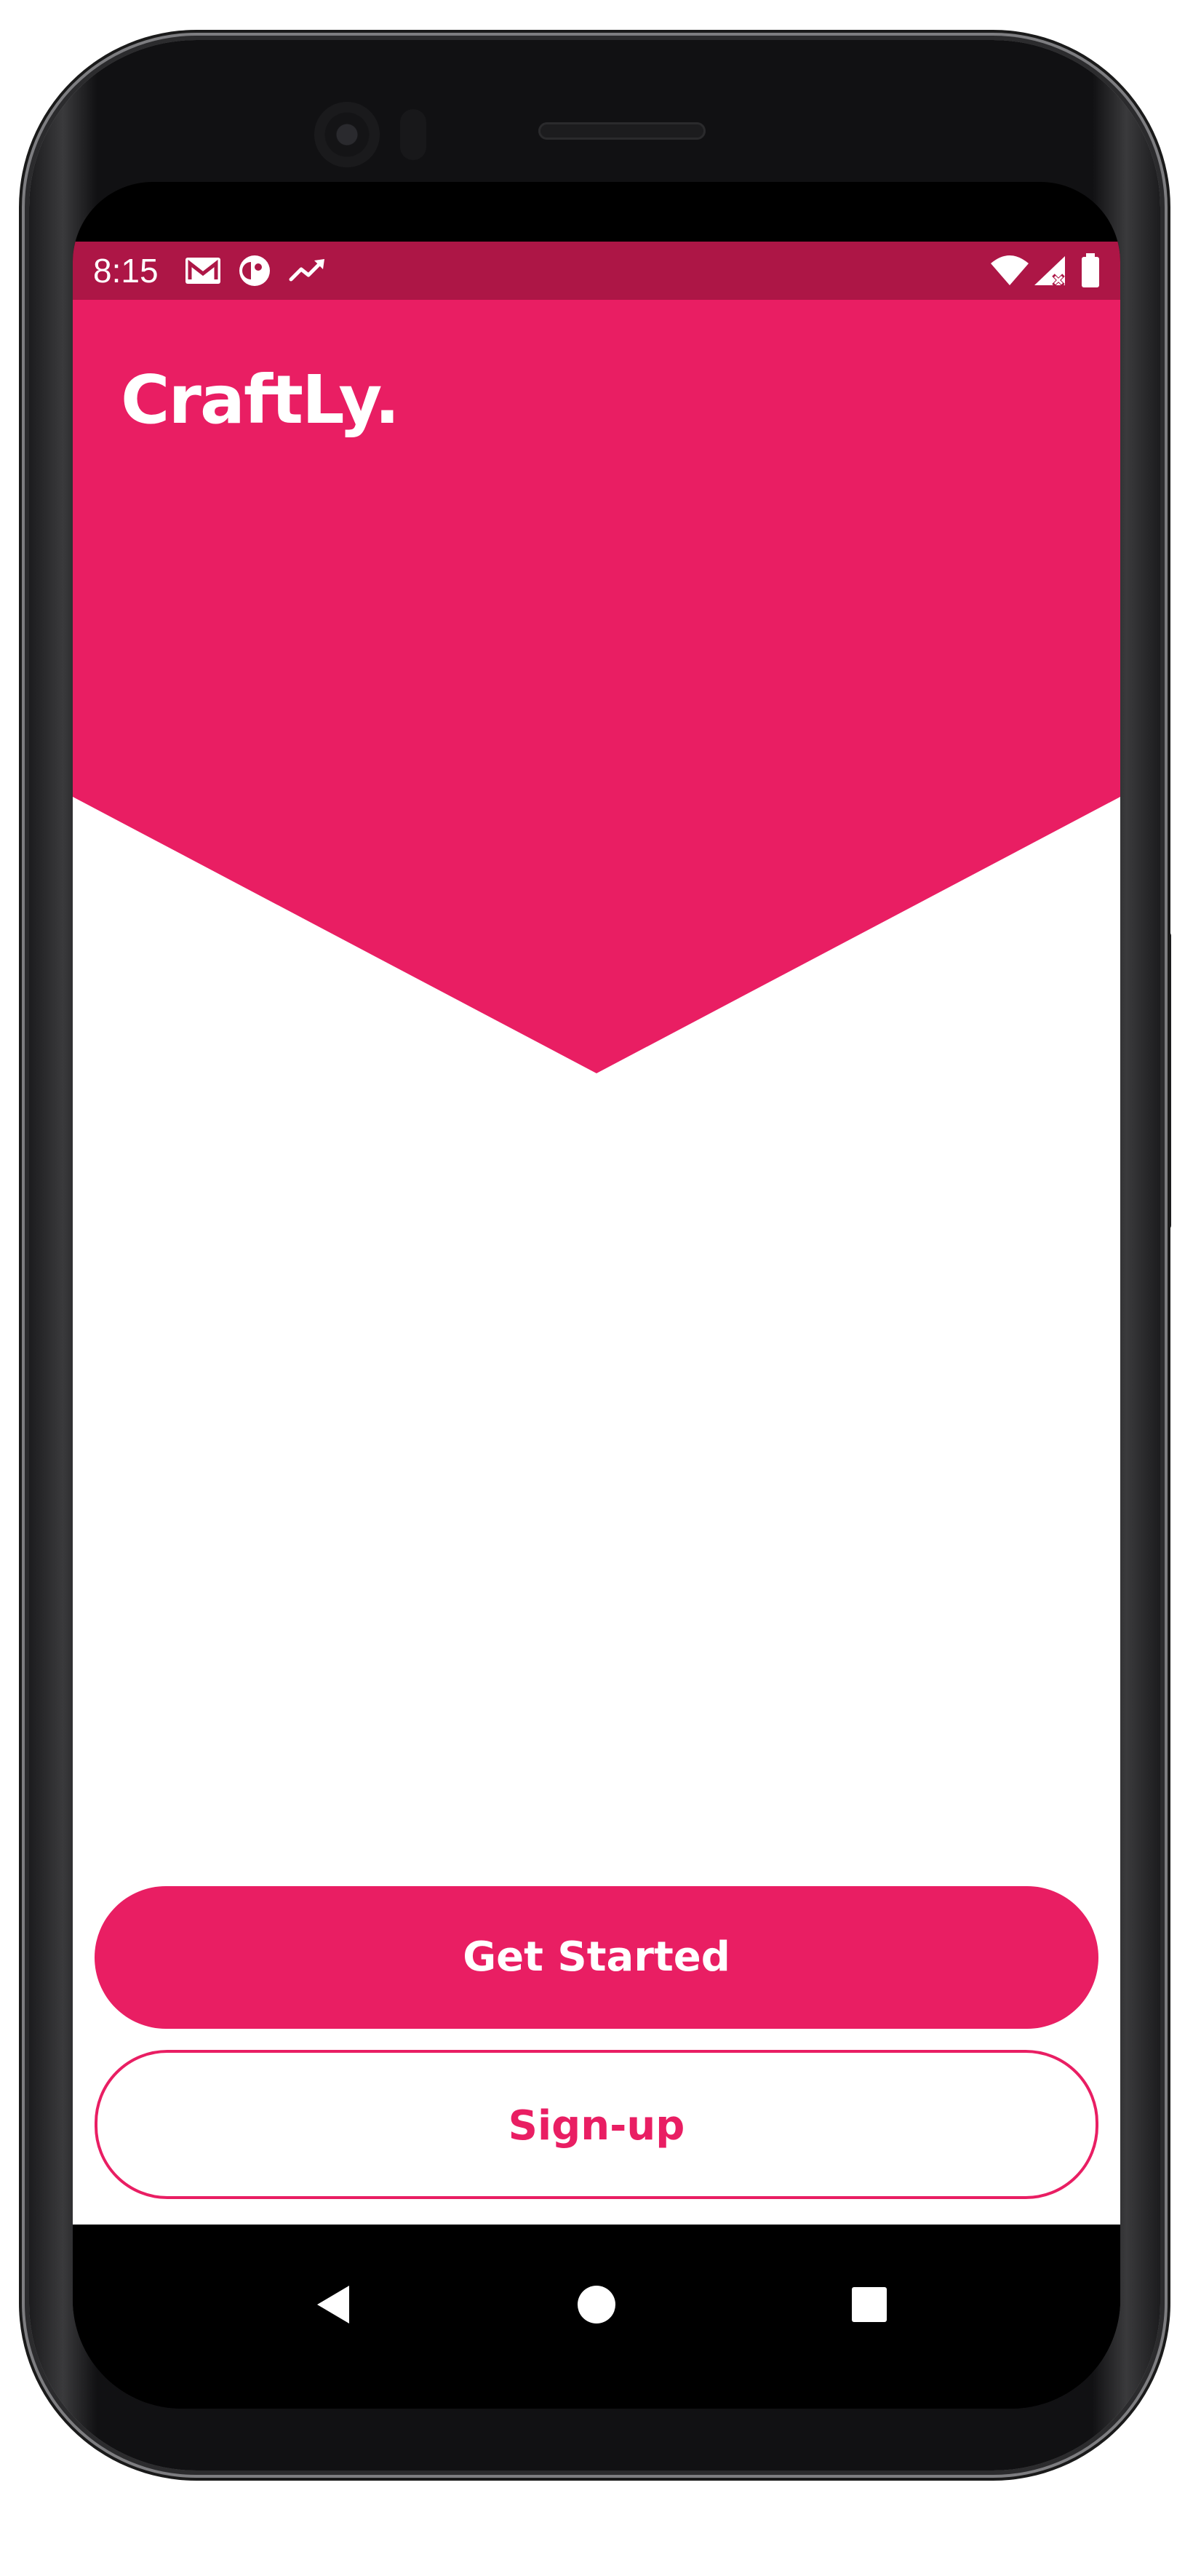  Describe the element at coordinates (596, 2304) in the screenshot. I see `home-icon` at that location.